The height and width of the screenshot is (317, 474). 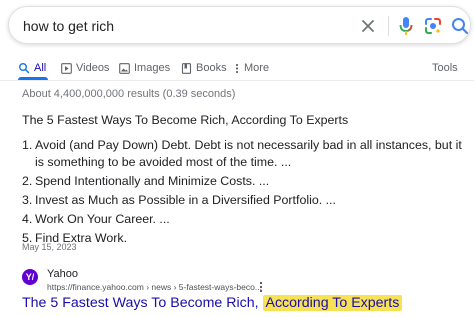 I want to click on close-icon, so click(x=368, y=26).